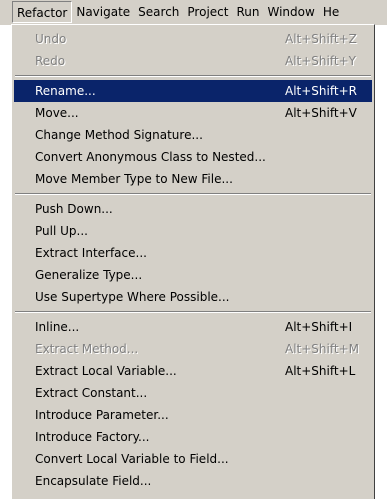 The width and height of the screenshot is (387, 499). I want to click on menu-window: Window, so click(290, 12).